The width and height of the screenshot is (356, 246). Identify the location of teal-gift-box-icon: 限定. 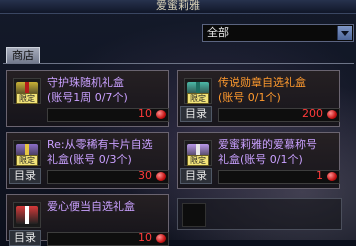
(198, 91).